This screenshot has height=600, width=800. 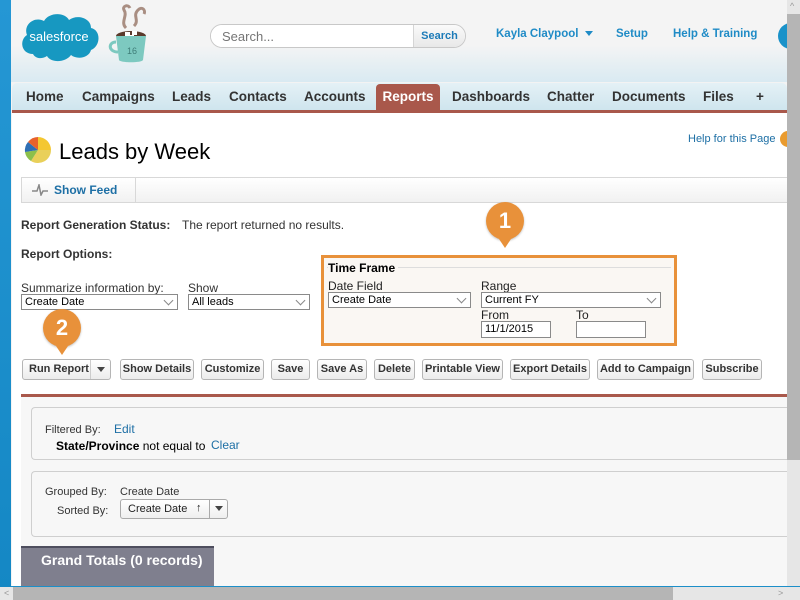 I want to click on tab-contacts: Contacts, so click(x=258, y=96).